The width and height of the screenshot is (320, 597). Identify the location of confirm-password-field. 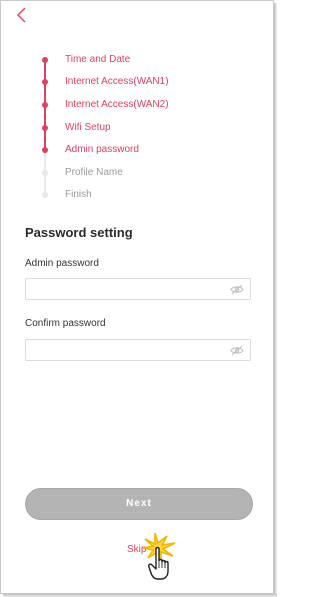
(138, 350).